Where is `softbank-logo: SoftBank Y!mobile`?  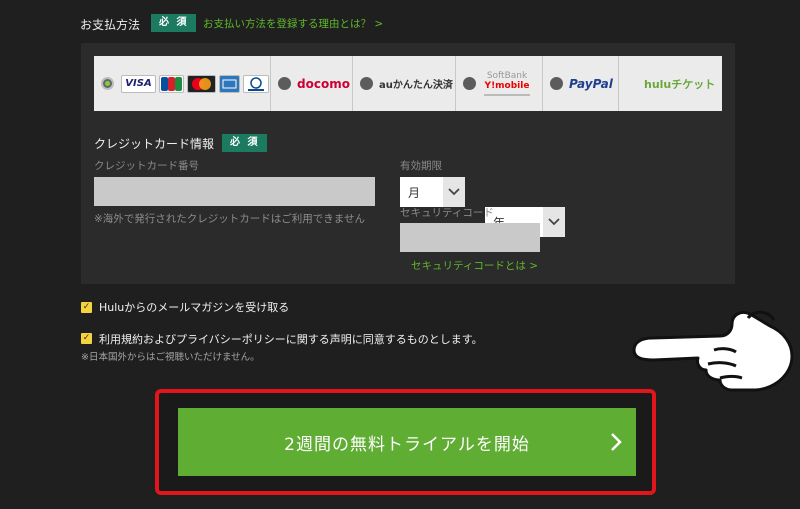
softbank-logo: SoftBank Y!mobile is located at coordinates (507, 83).